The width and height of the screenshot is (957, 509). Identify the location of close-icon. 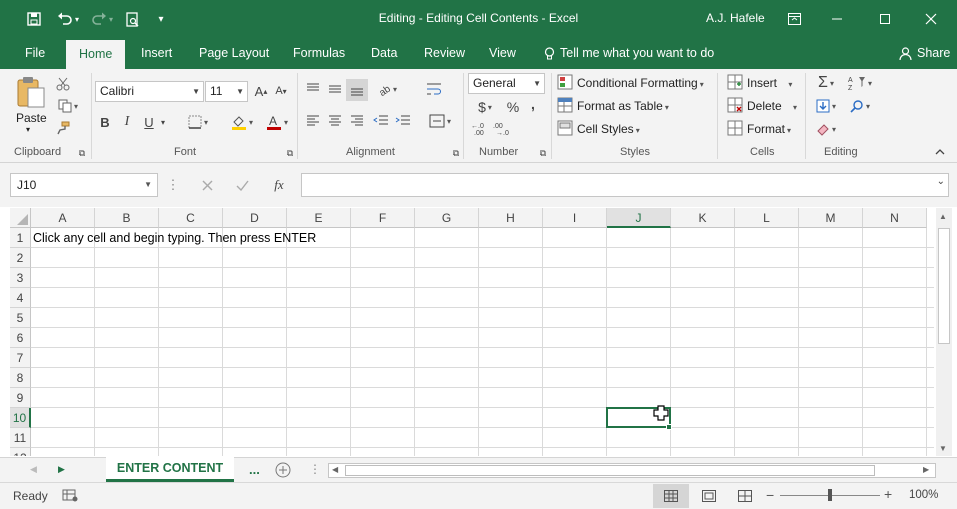
(931, 19).